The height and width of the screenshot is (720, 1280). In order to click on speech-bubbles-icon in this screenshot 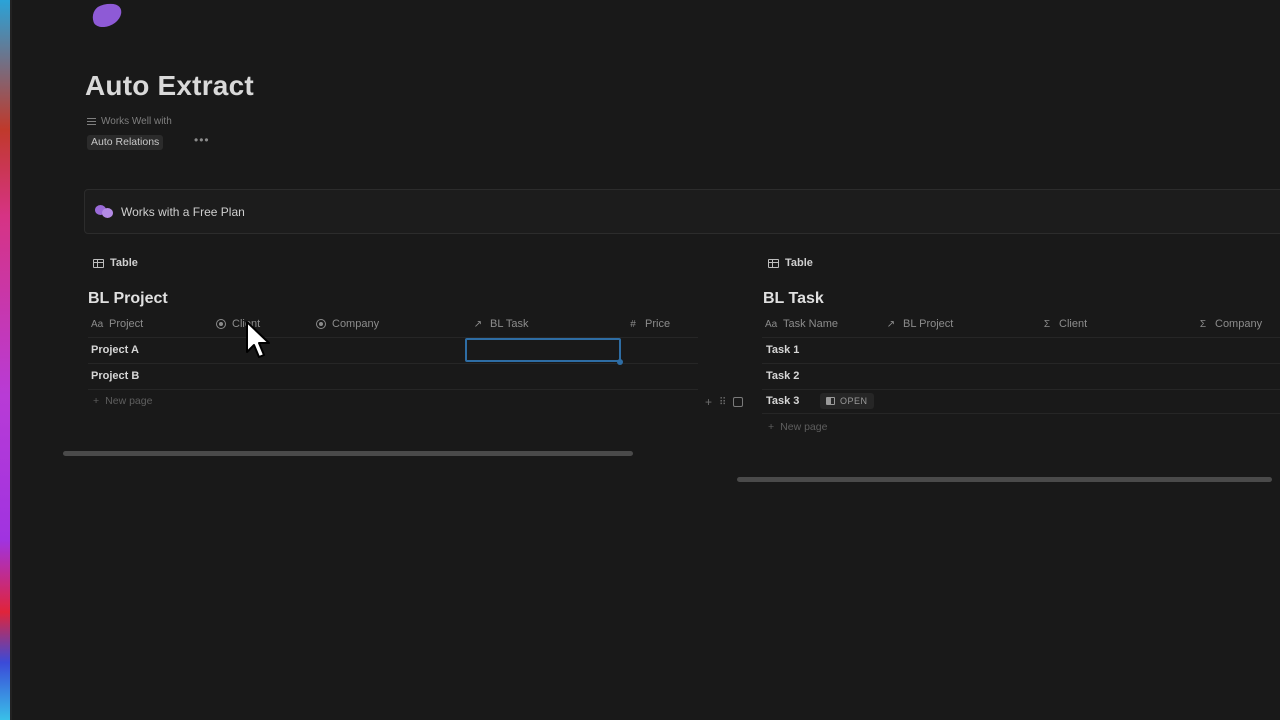, I will do `click(104, 211)`.